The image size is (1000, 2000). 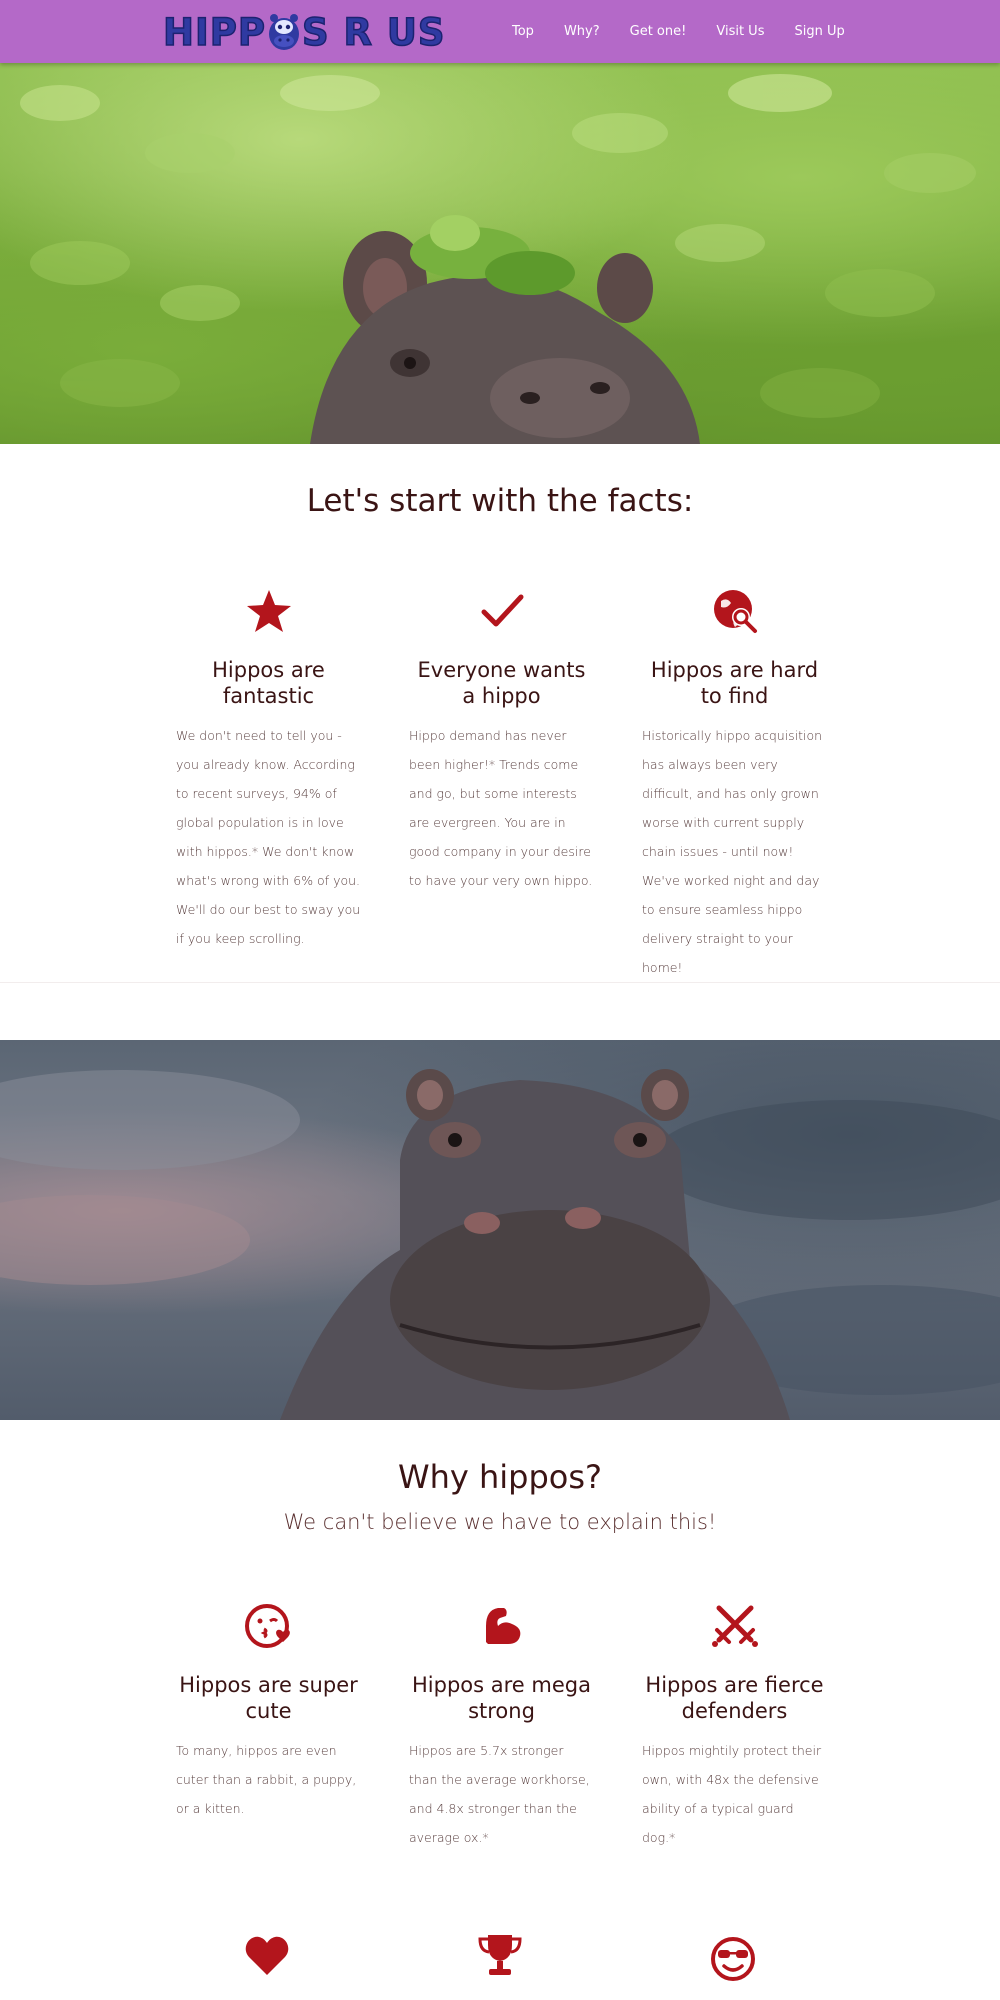 I want to click on star-icon, so click(x=268, y=611).